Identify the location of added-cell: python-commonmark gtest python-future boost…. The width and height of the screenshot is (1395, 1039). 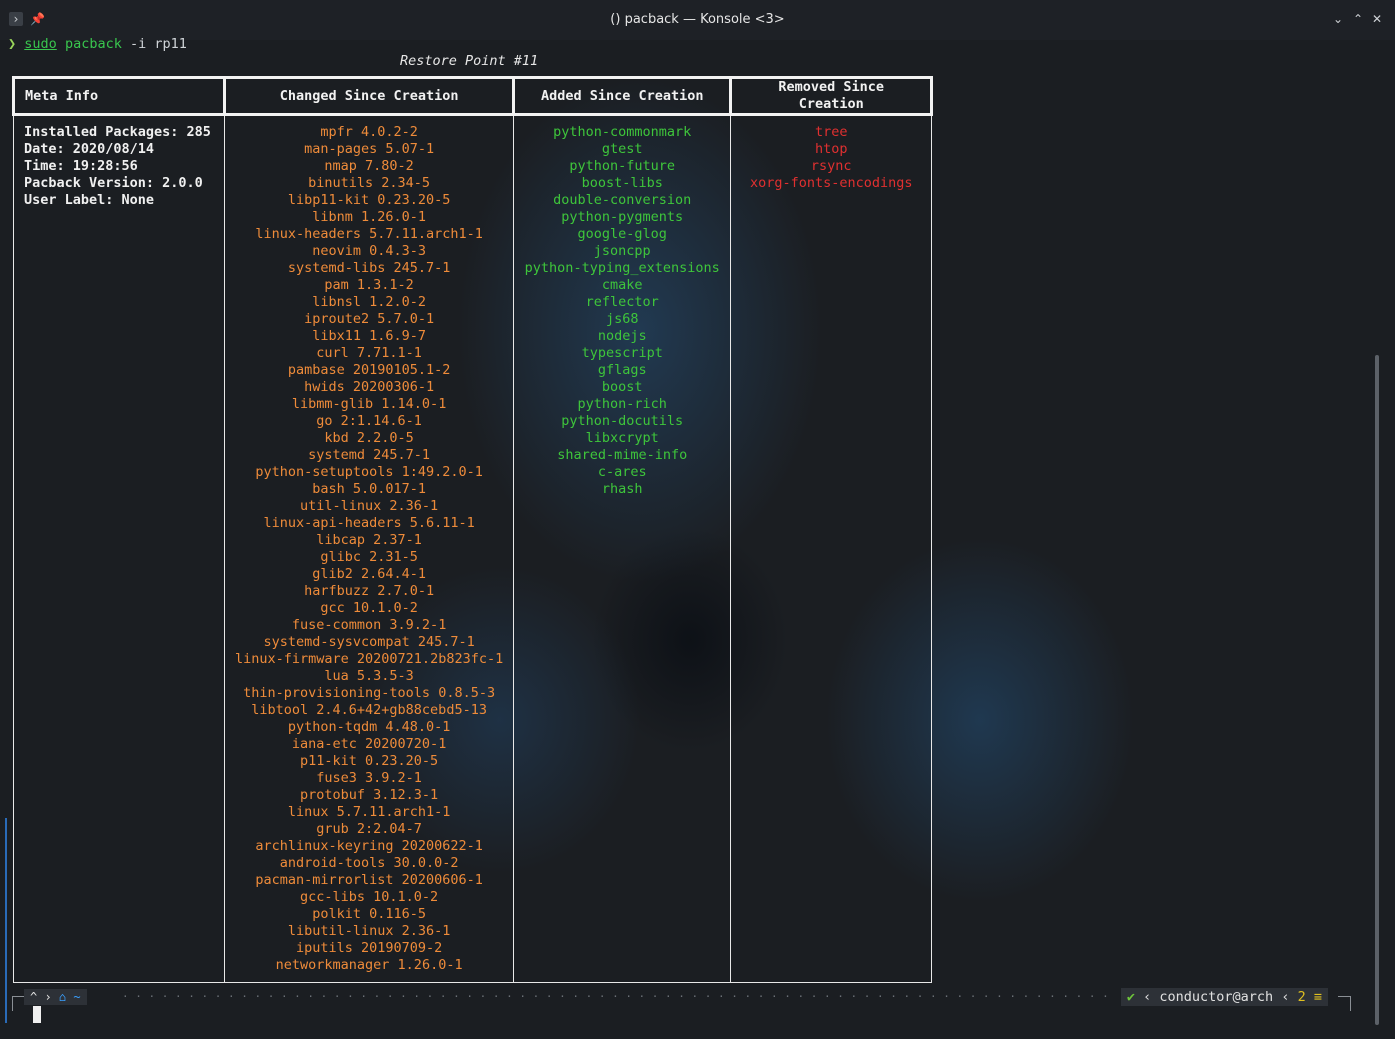
(622, 548).